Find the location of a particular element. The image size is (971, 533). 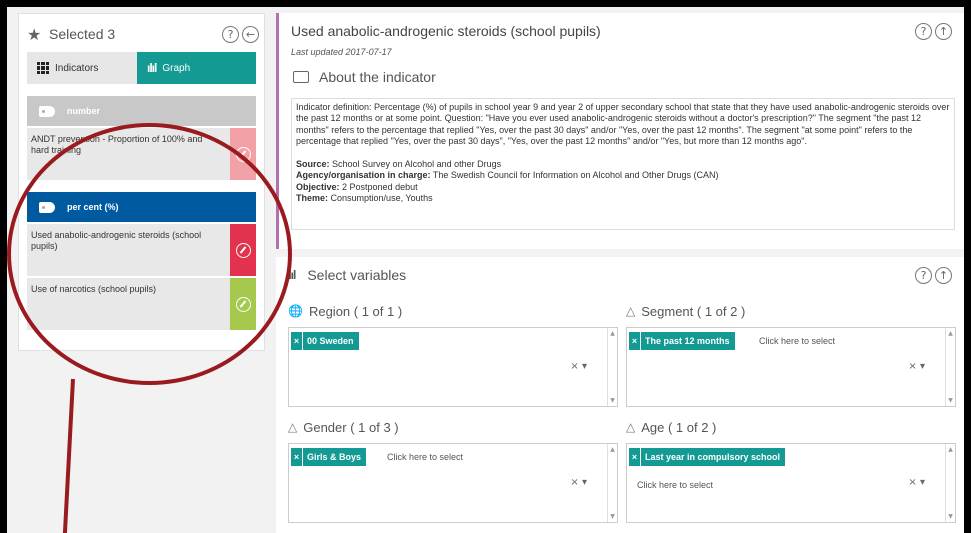

about-header: About the indicator is located at coordinates (364, 77).